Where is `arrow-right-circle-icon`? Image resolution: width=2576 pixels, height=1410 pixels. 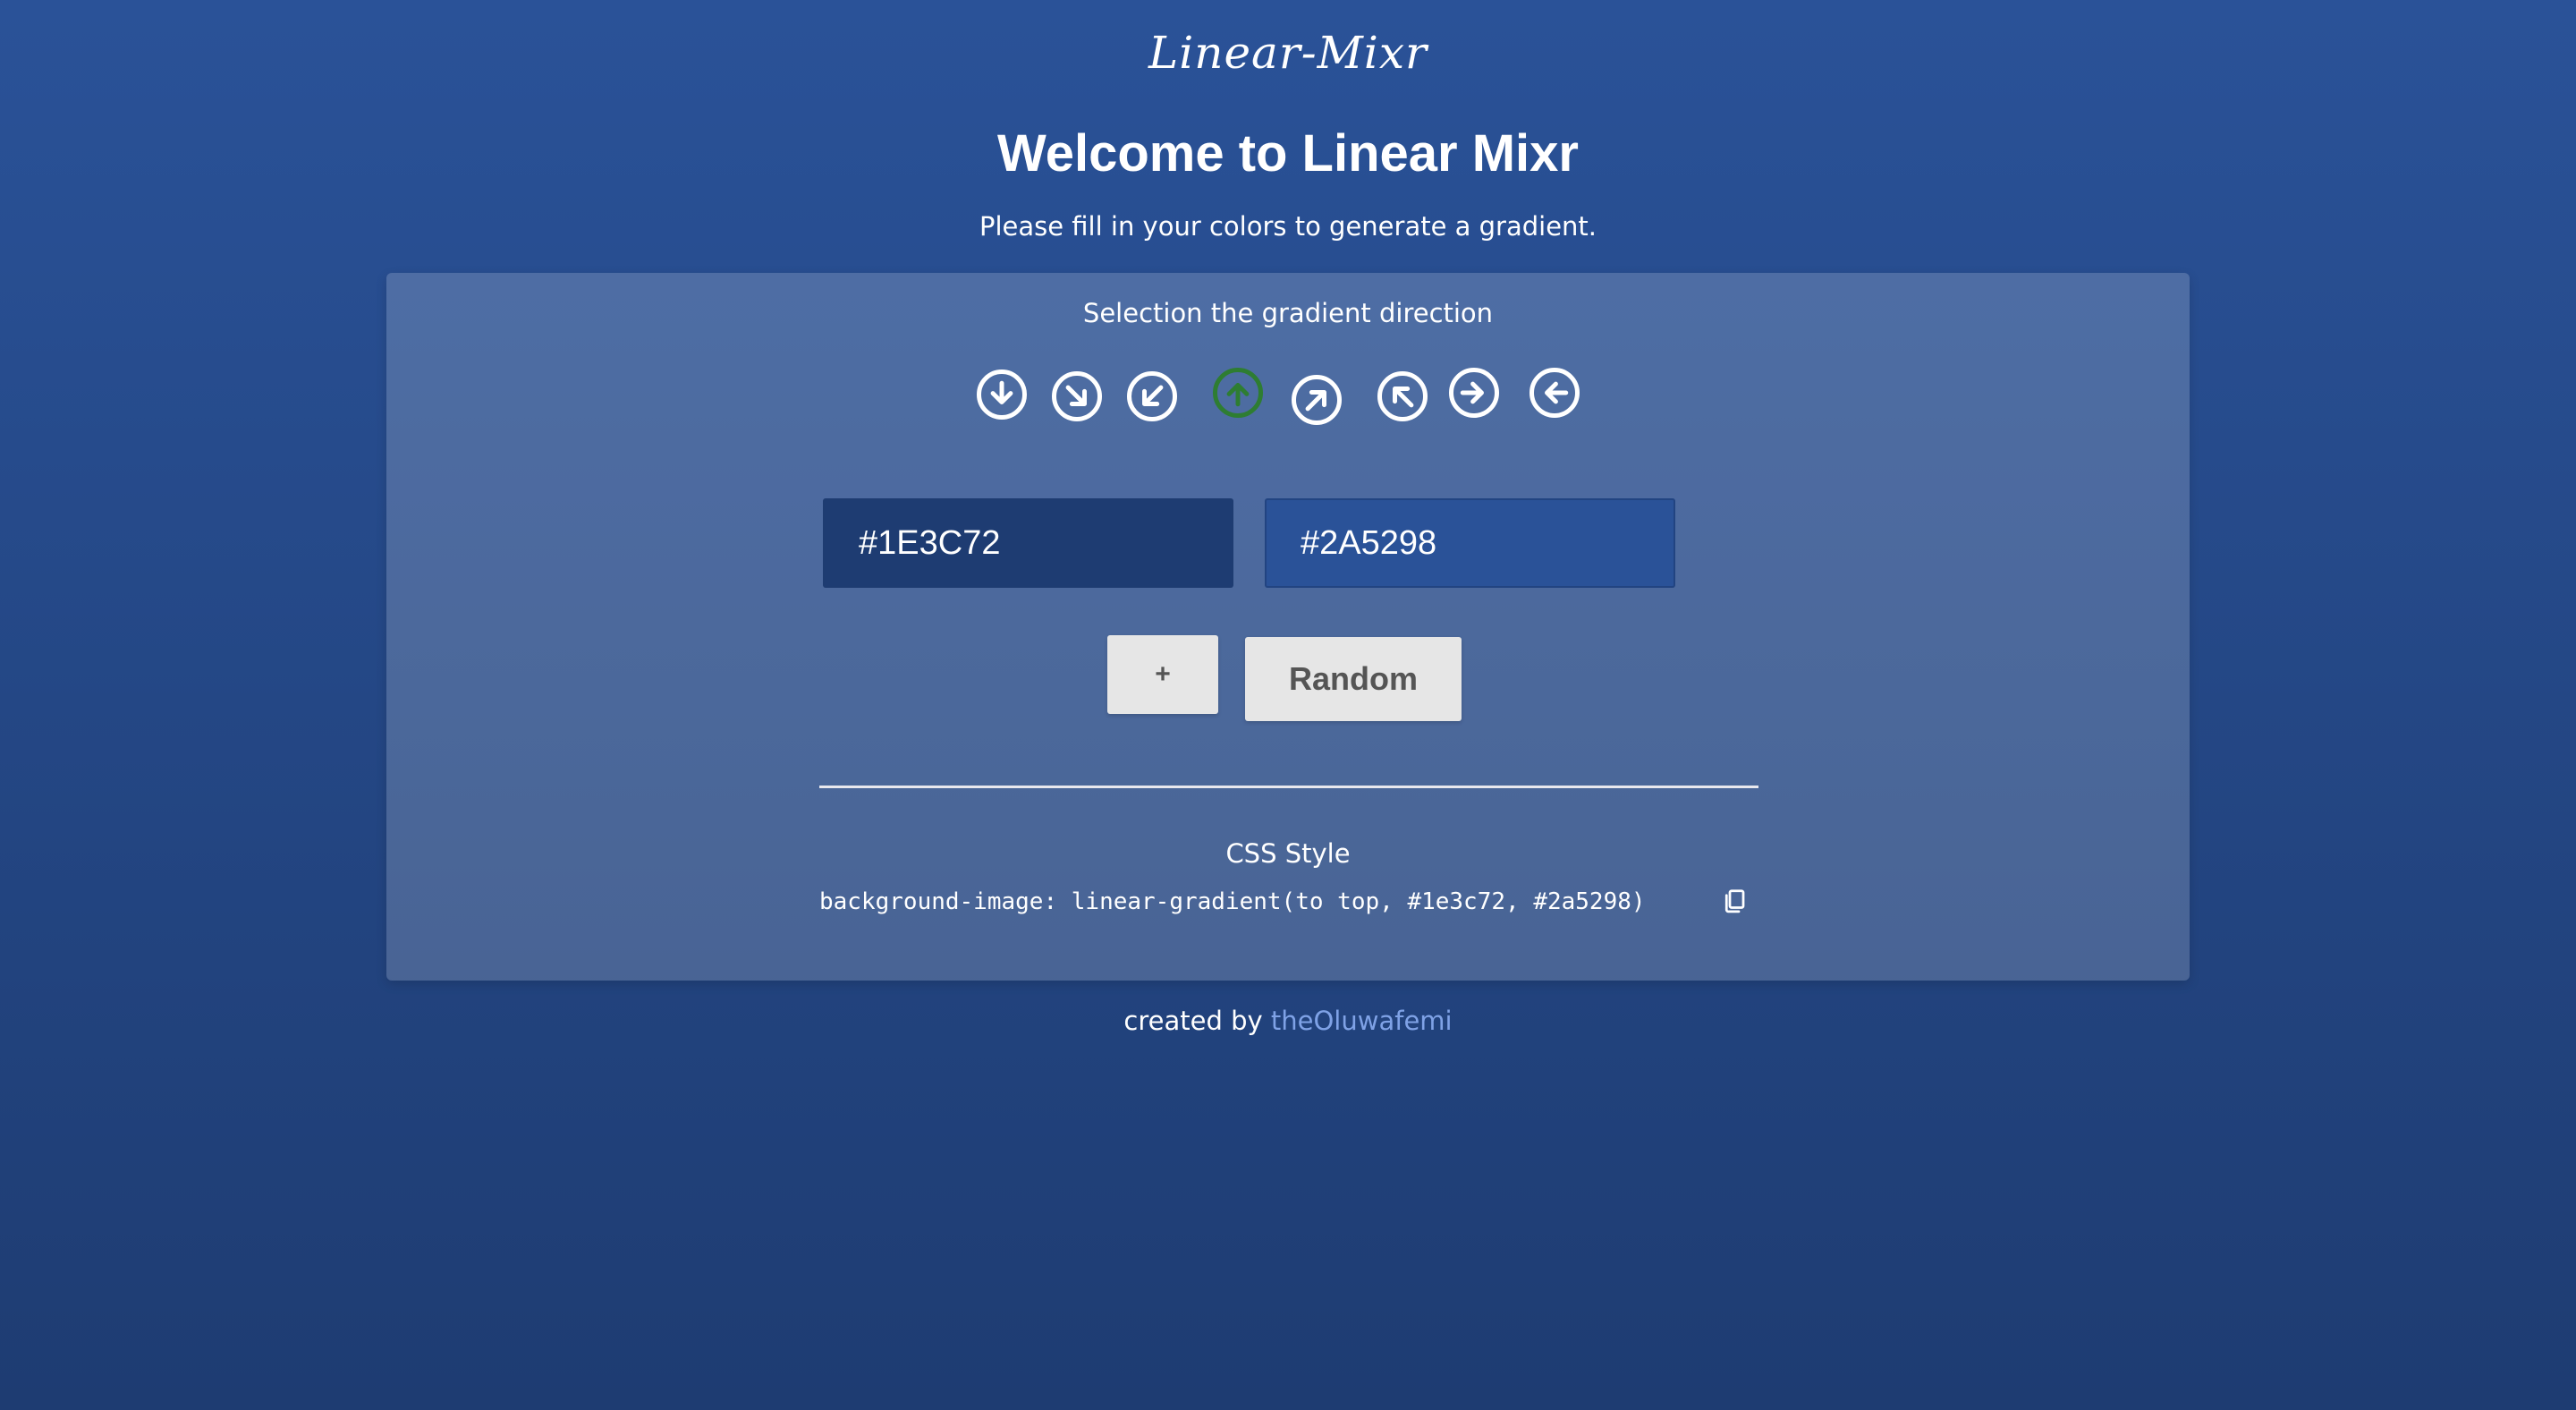
arrow-right-circle-icon is located at coordinates (1472, 393).